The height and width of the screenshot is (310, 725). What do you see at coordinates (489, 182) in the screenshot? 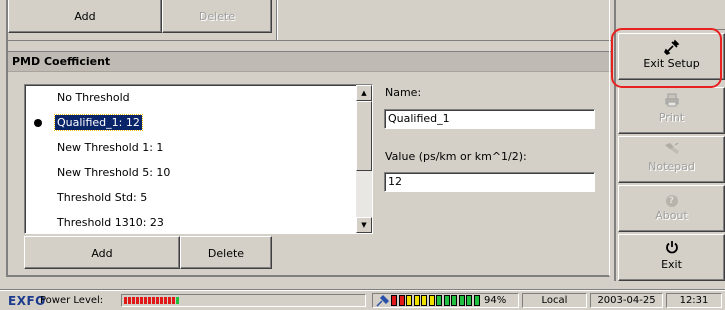
I see `value-input: 12` at bounding box center [489, 182].